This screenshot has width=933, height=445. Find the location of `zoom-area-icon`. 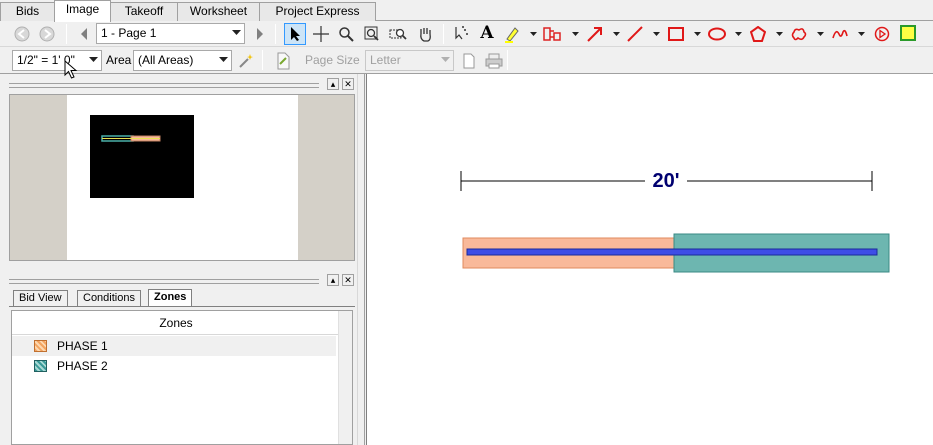

zoom-area-icon is located at coordinates (398, 34).